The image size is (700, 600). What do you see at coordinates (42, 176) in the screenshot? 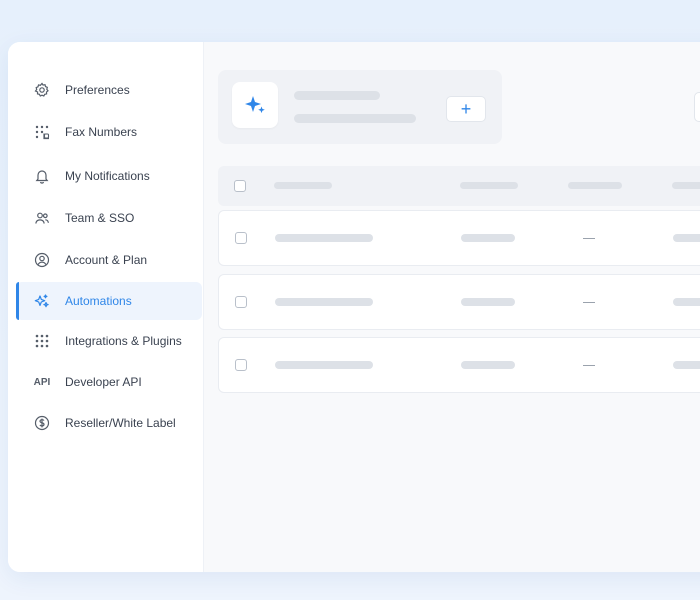
I see `bell-icon` at bounding box center [42, 176].